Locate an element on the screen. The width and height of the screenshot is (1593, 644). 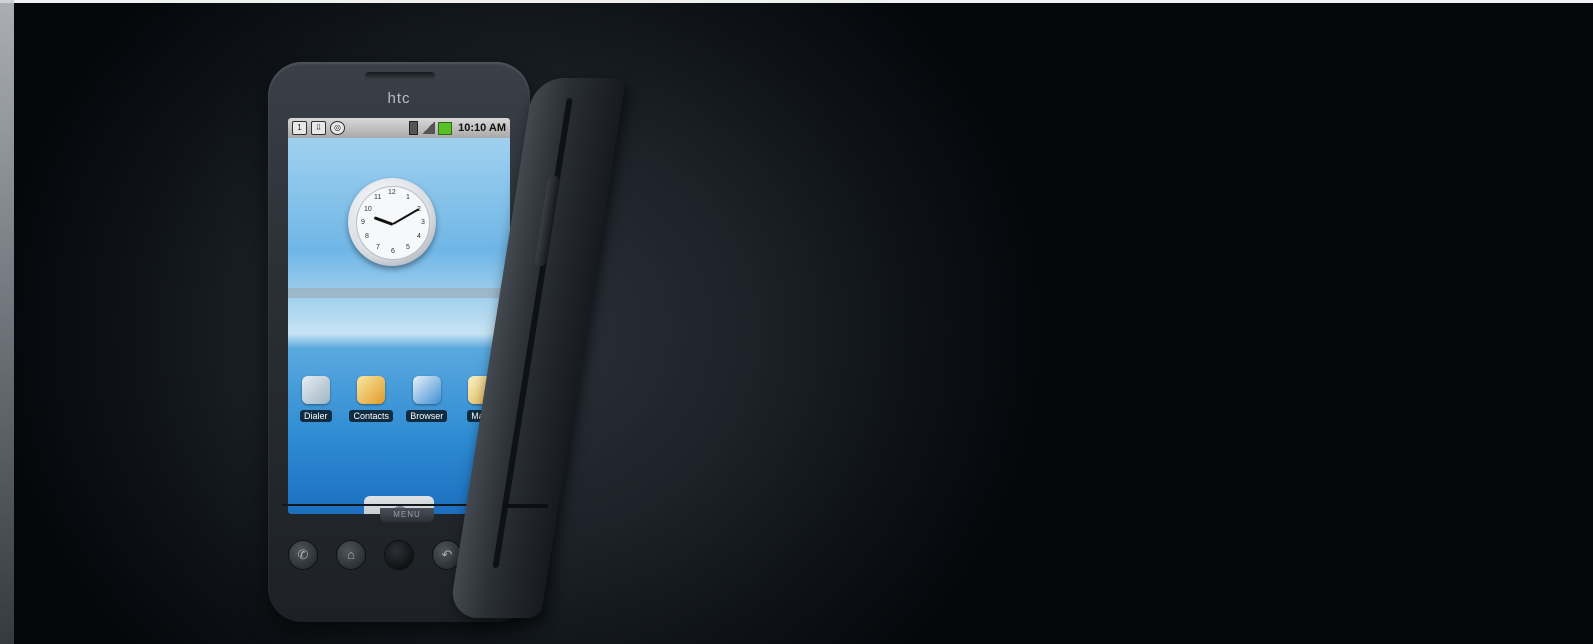
slider-hinge is located at coordinates (525, 506).